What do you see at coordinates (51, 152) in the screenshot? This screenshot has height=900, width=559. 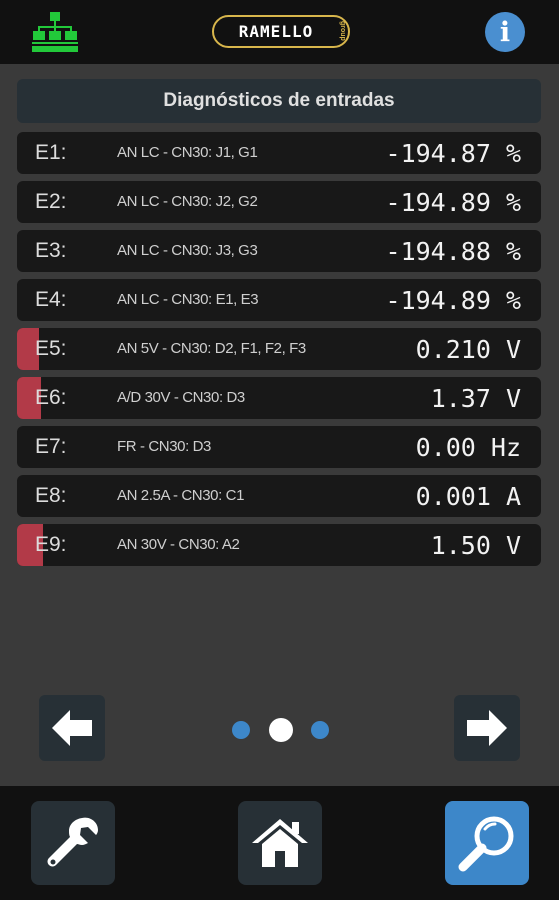 I see `input-label: E1:` at bounding box center [51, 152].